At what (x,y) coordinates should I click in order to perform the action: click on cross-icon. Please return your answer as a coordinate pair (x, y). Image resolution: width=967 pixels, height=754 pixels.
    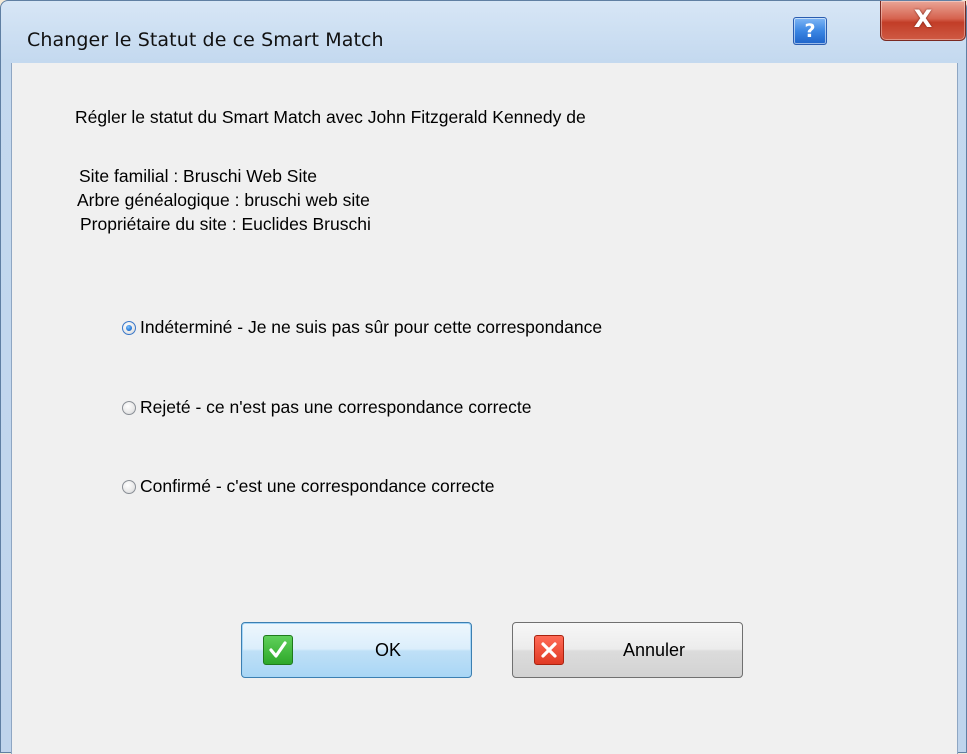
    Looking at the image, I should click on (549, 650).